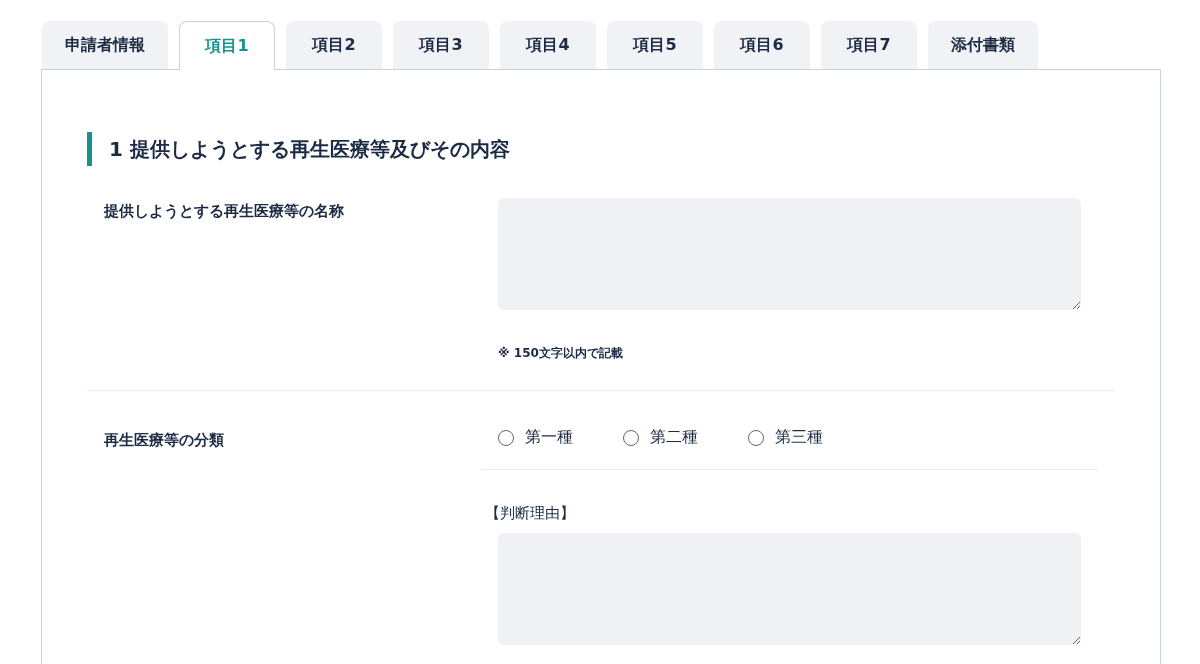  Describe the element at coordinates (785, 437) in the screenshot. I see `radio-option: 第三種` at that location.